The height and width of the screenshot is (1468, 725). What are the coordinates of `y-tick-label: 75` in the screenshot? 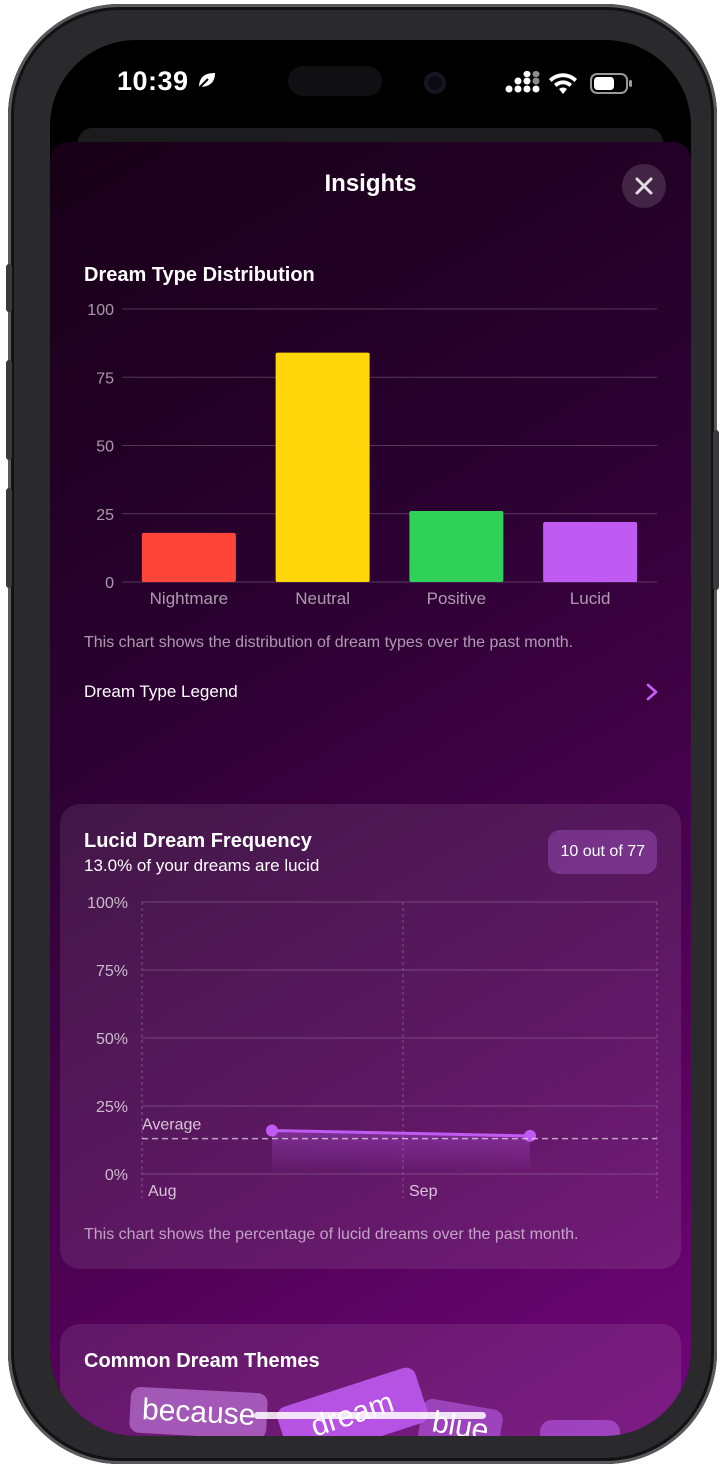 It's located at (105, 378).